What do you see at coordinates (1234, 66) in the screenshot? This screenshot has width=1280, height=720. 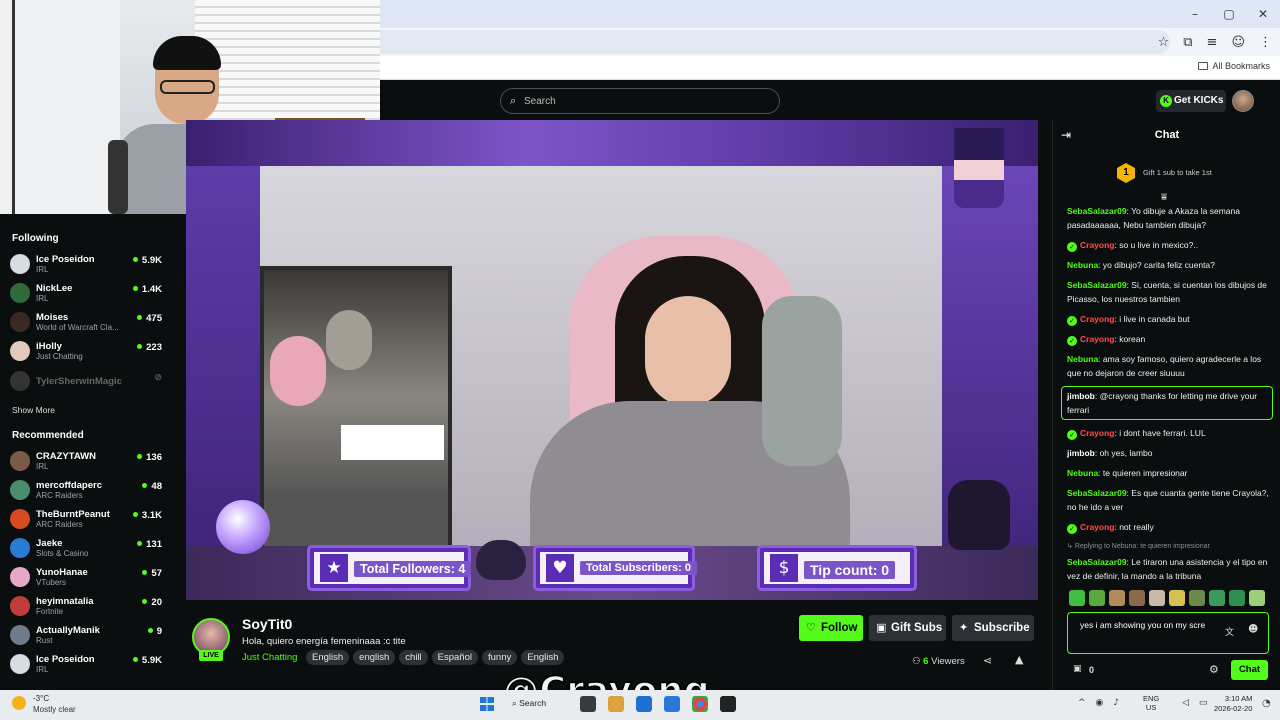 I see `all-bookmarks-button: All Bookmarks` at bounding box center [1234, 66].